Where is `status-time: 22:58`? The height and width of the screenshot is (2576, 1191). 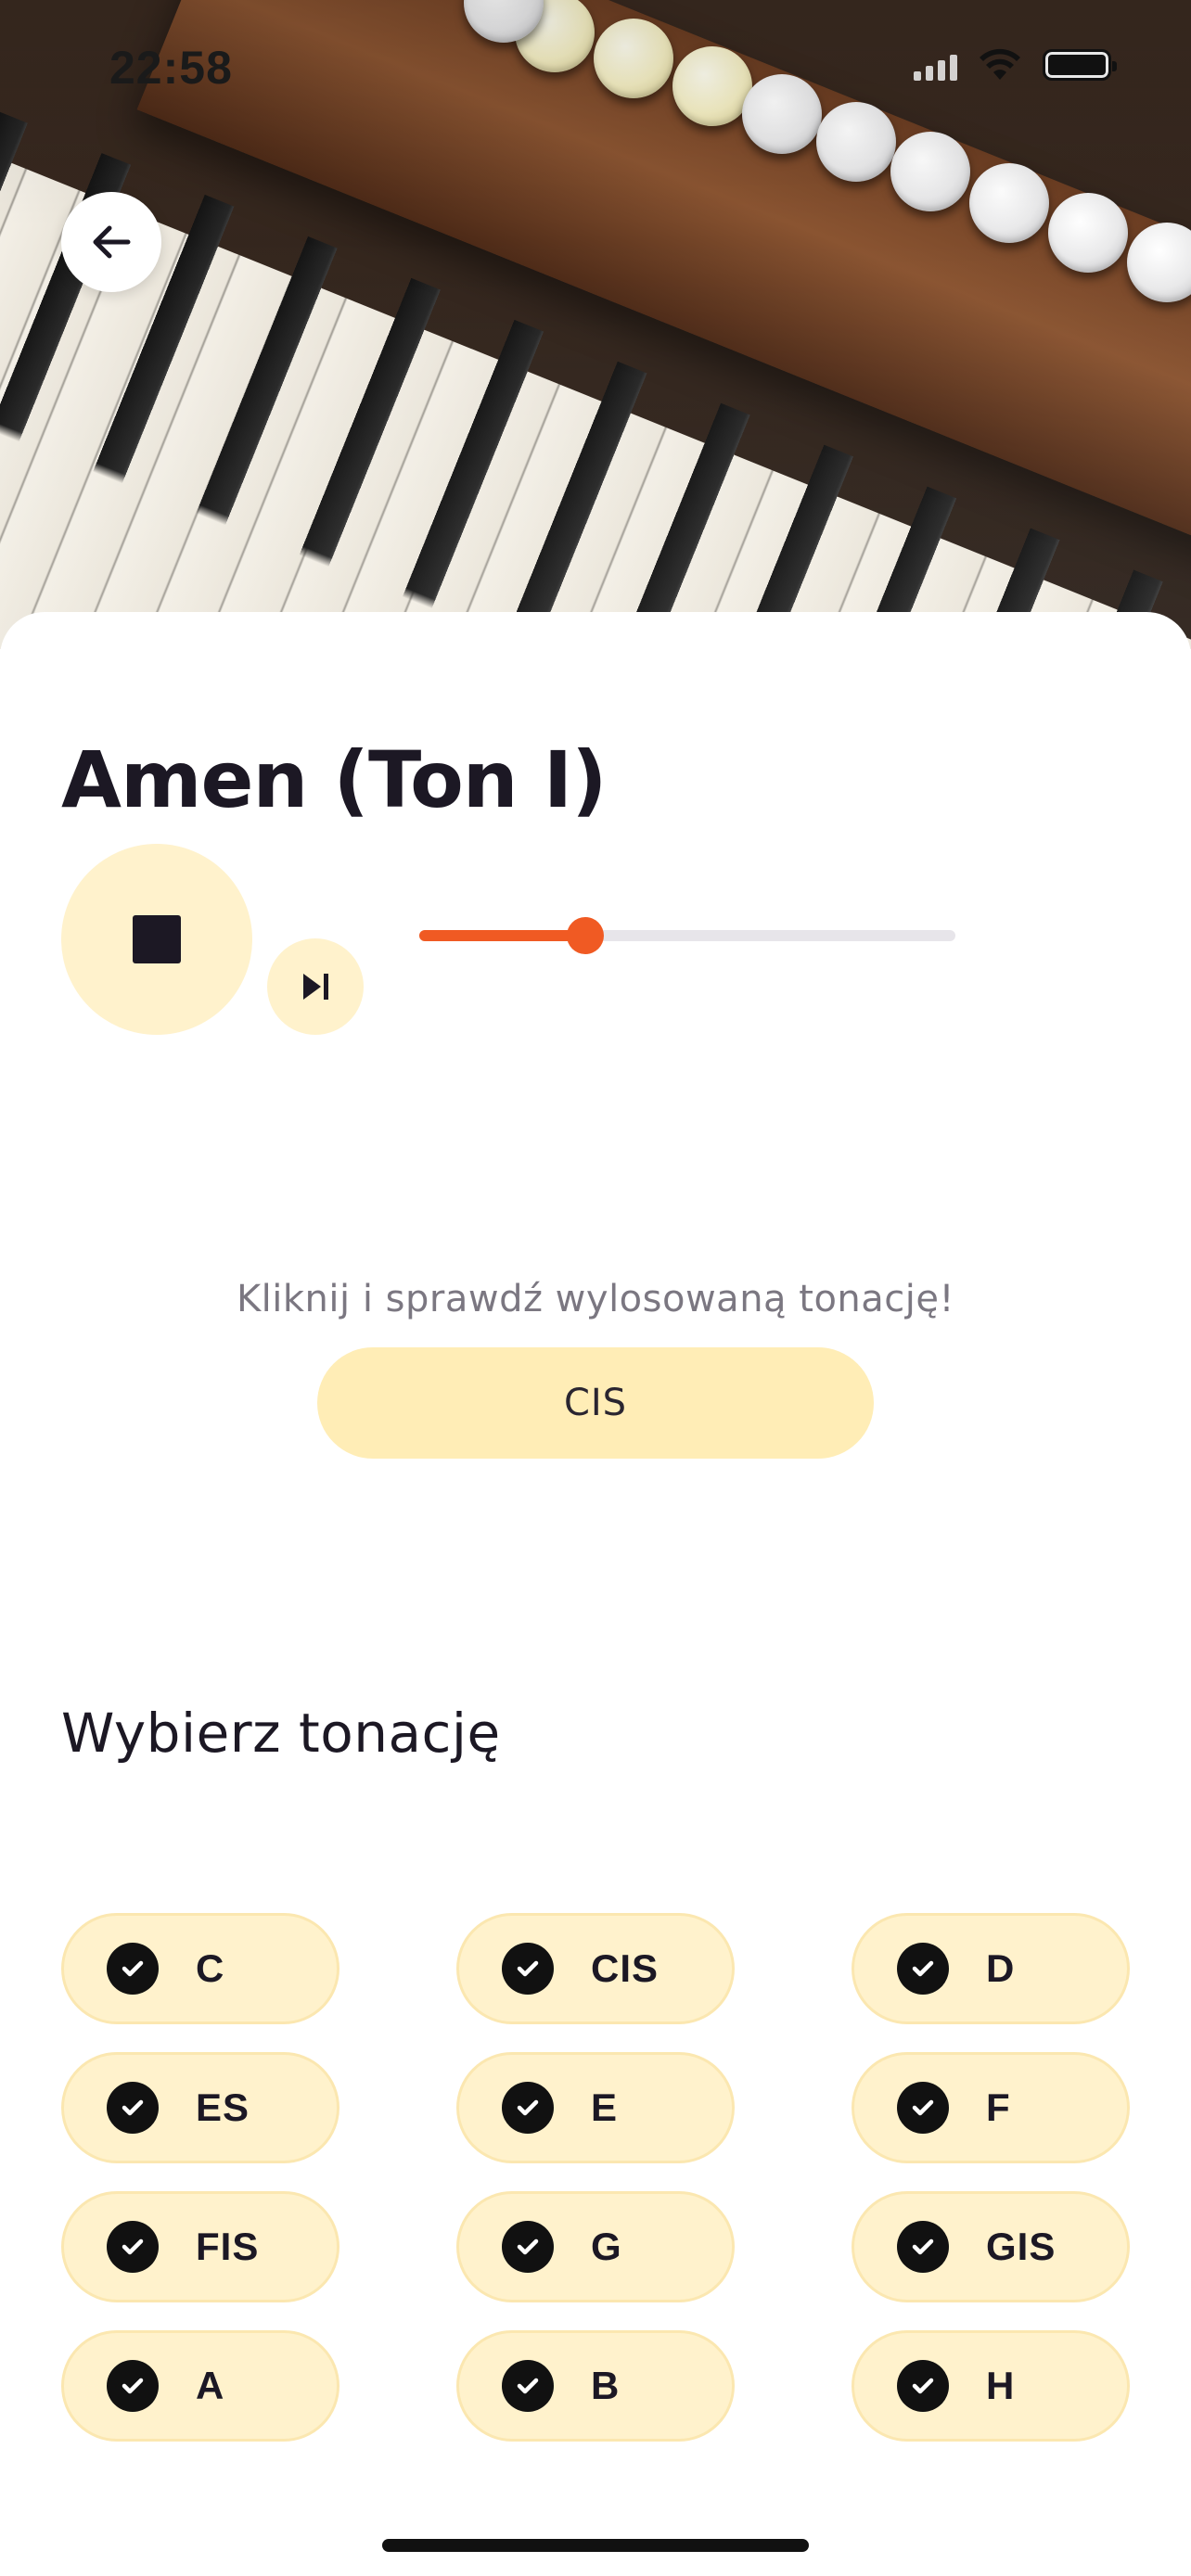 status-time: 22:58 is located at coordinates (171, 68).